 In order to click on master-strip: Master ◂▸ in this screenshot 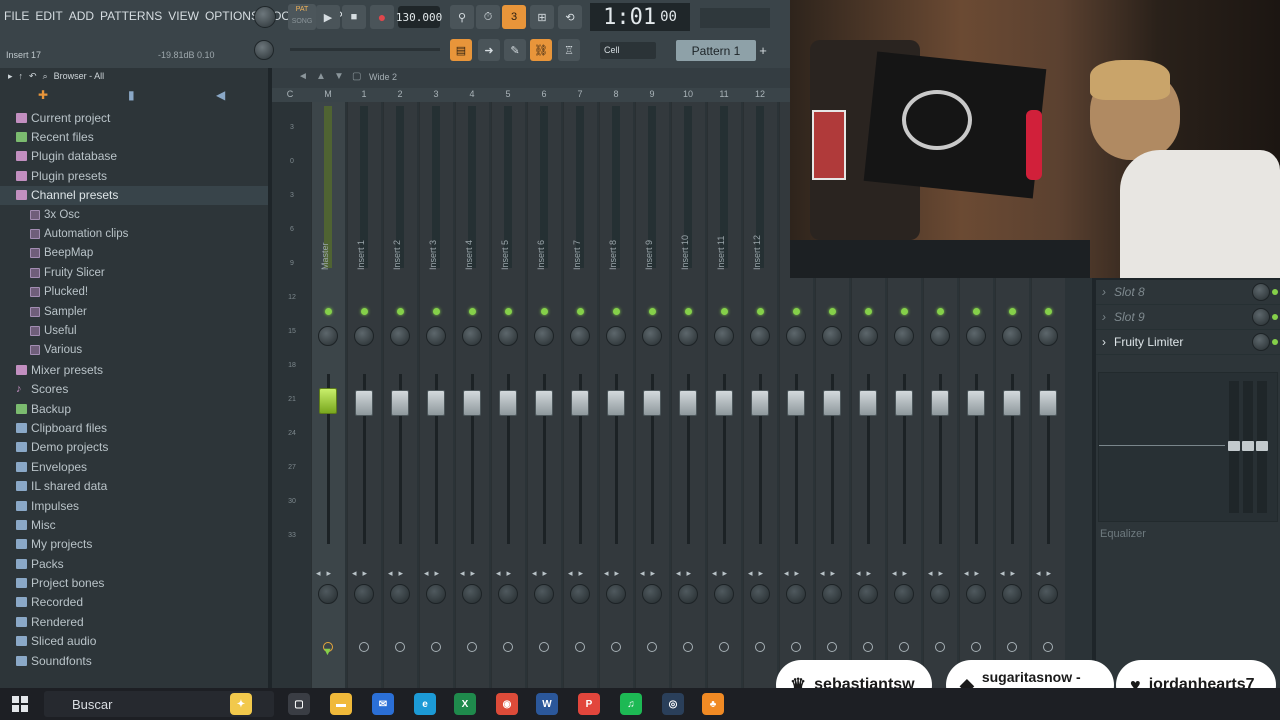, I will do `click(328, 395)`.